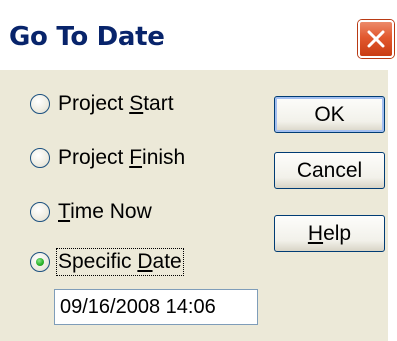 This screenshot has width=397, height=341. I want to click on cancel-button: Cancel, so click(329, 170).